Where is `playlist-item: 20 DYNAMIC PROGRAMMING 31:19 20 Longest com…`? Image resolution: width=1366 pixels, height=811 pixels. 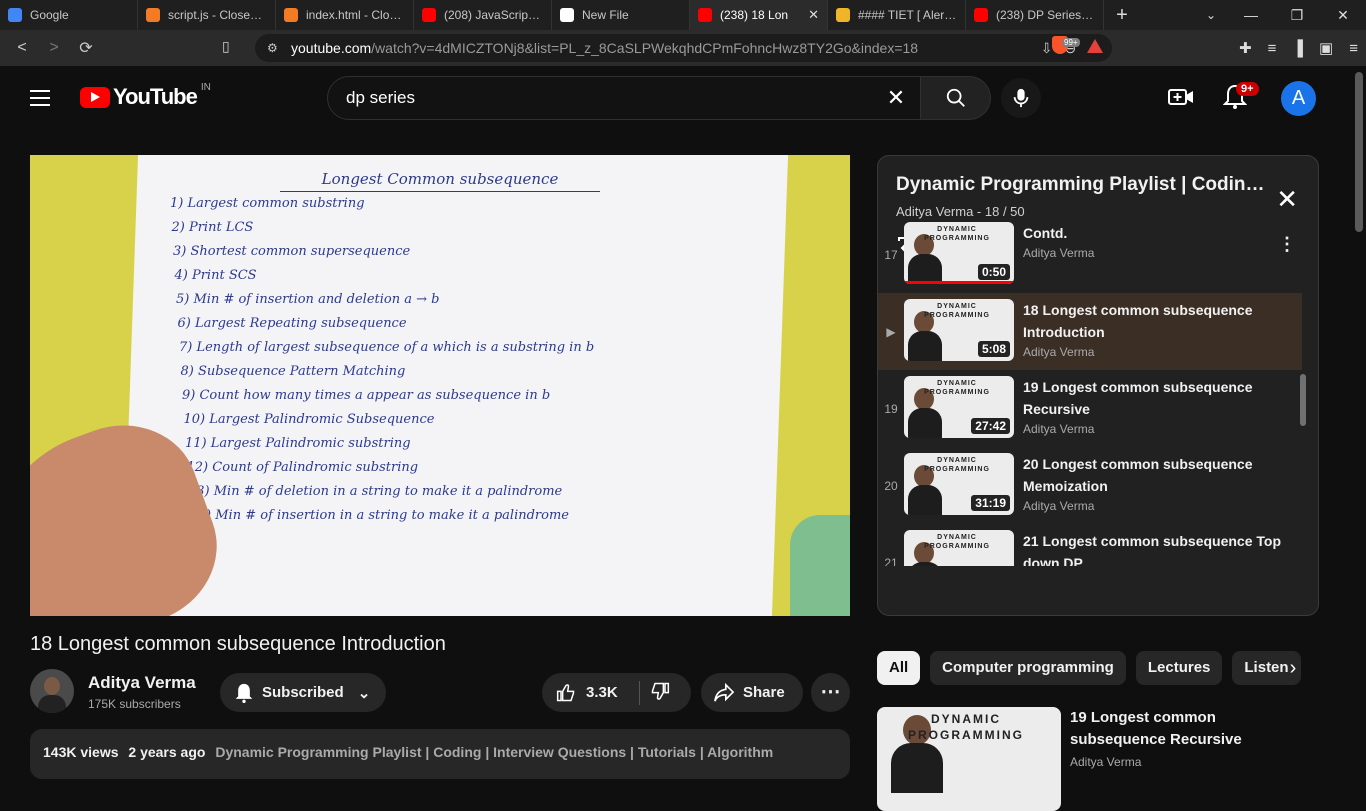 playlist-item: 20 DYNAMIC PROGRAMMING 31:19 20 Longest com… is located at coordinates (1090, 485).